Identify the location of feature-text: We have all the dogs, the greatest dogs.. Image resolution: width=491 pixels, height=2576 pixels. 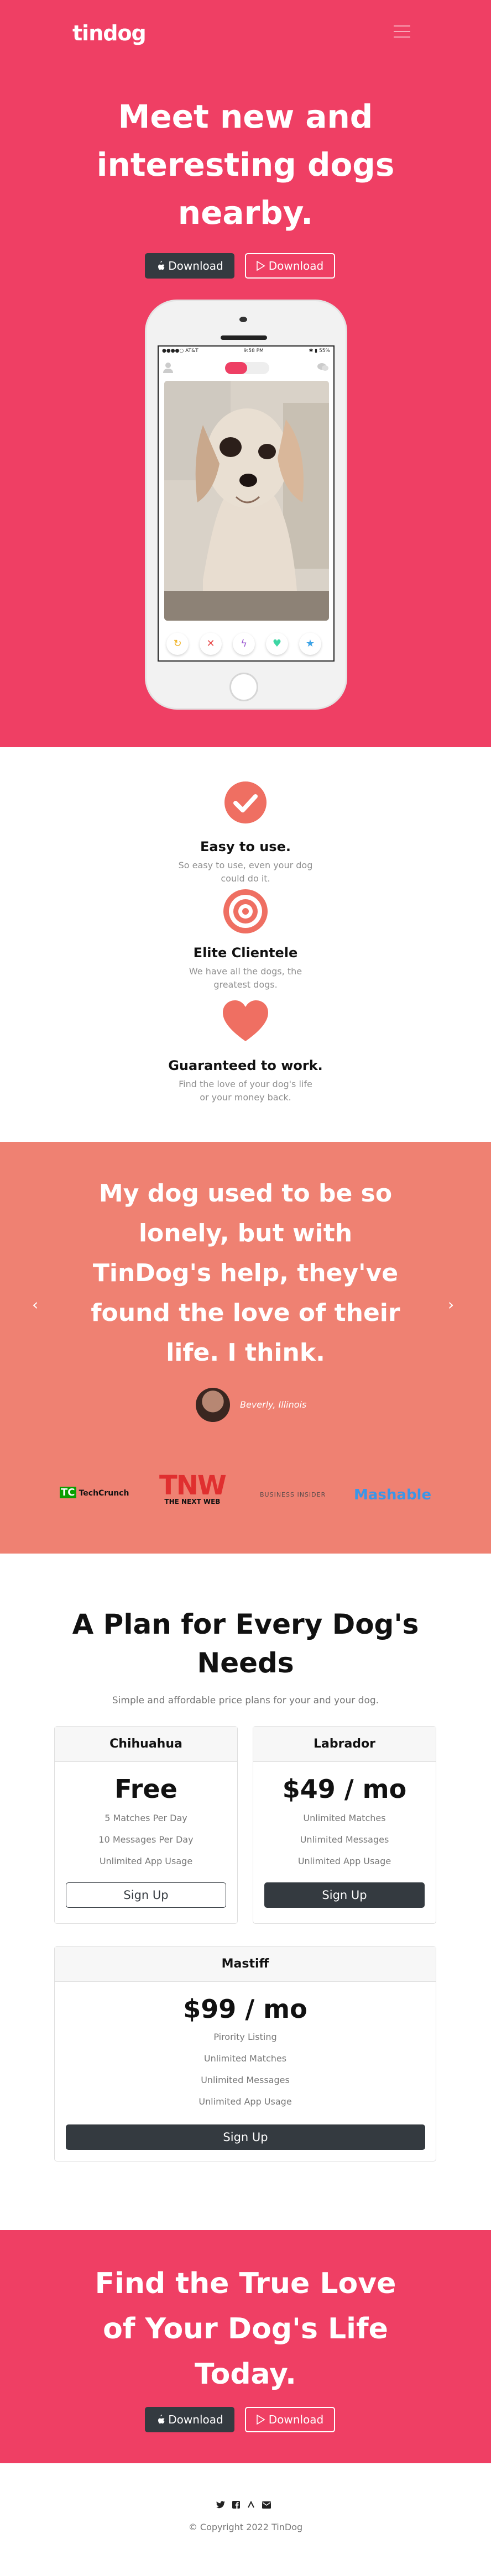
(245, 978).